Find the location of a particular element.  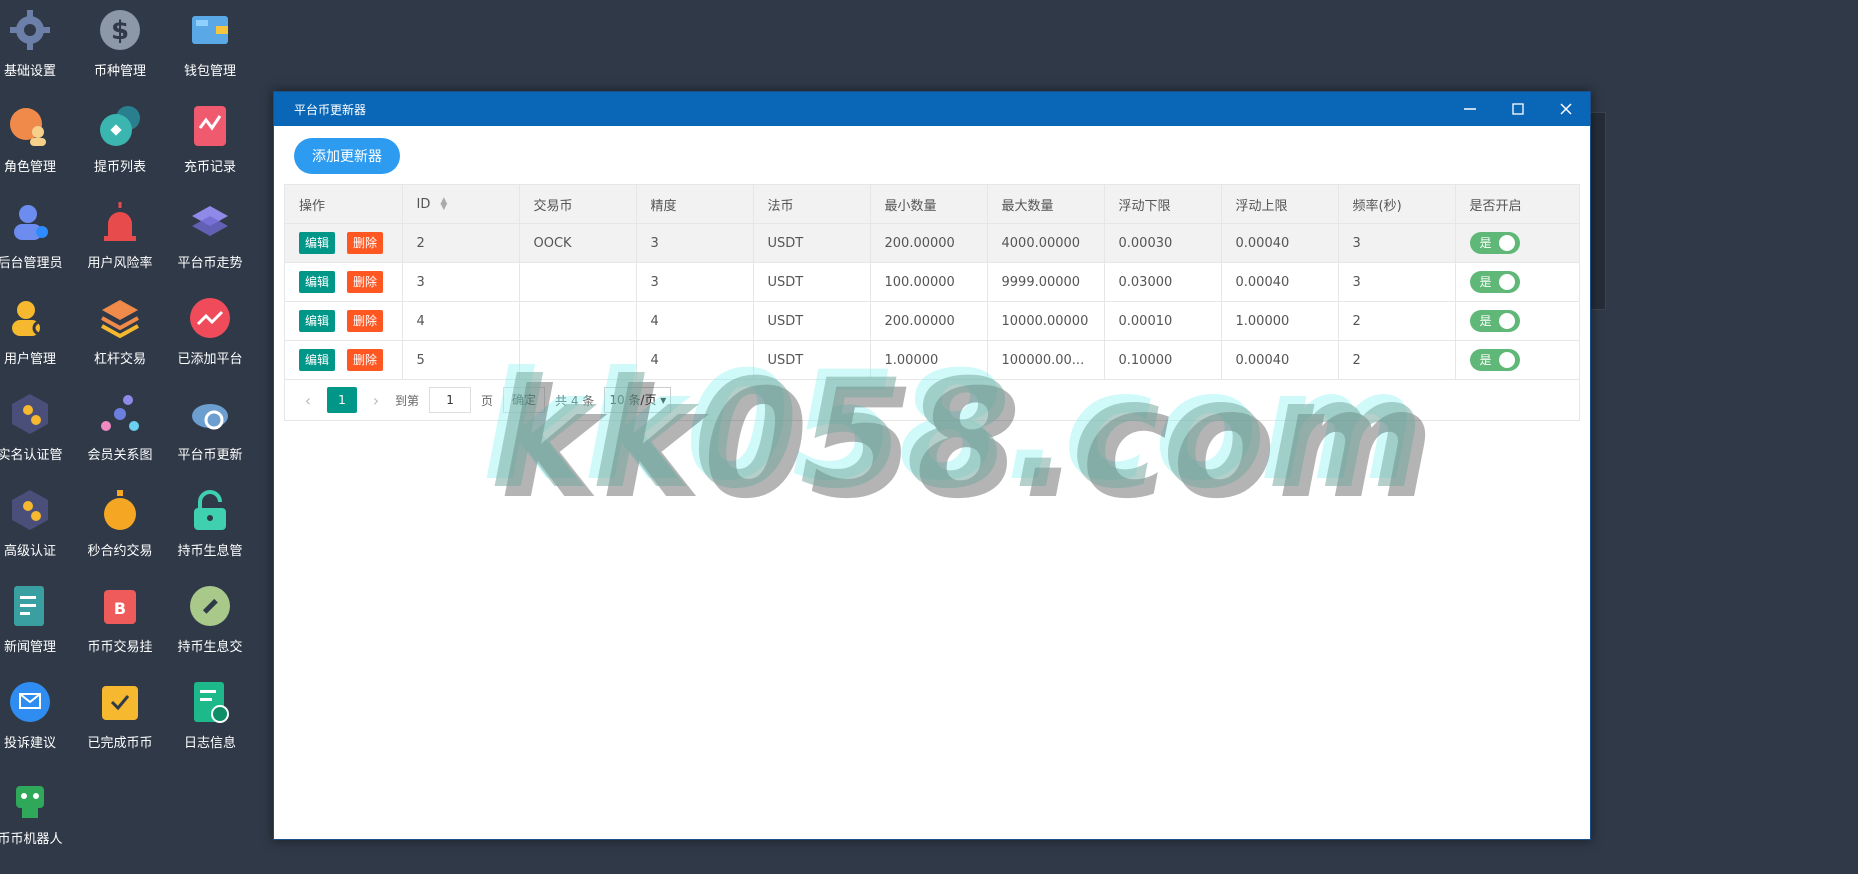

column-header: ID ▲ ▼ is located at coordinates (461, 204).